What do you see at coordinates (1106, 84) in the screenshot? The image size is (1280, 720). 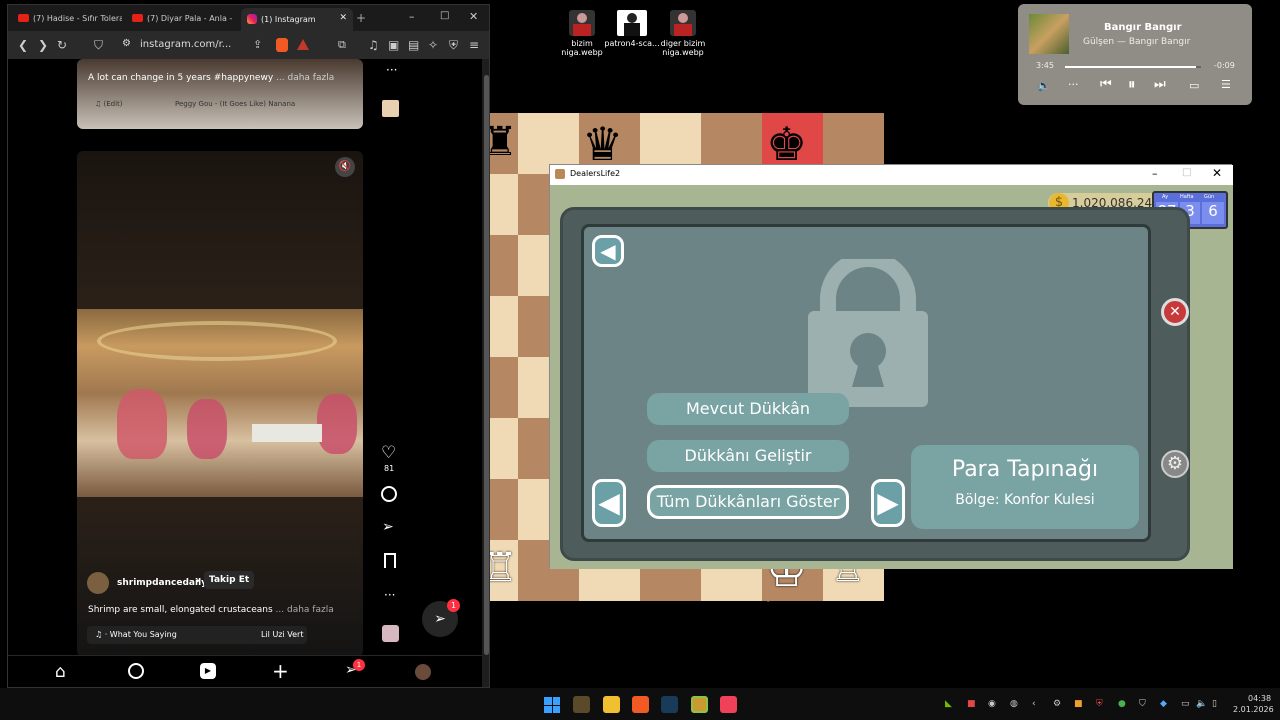 I see `previous-icon: ⏮` at bounding box center [1106, 84].